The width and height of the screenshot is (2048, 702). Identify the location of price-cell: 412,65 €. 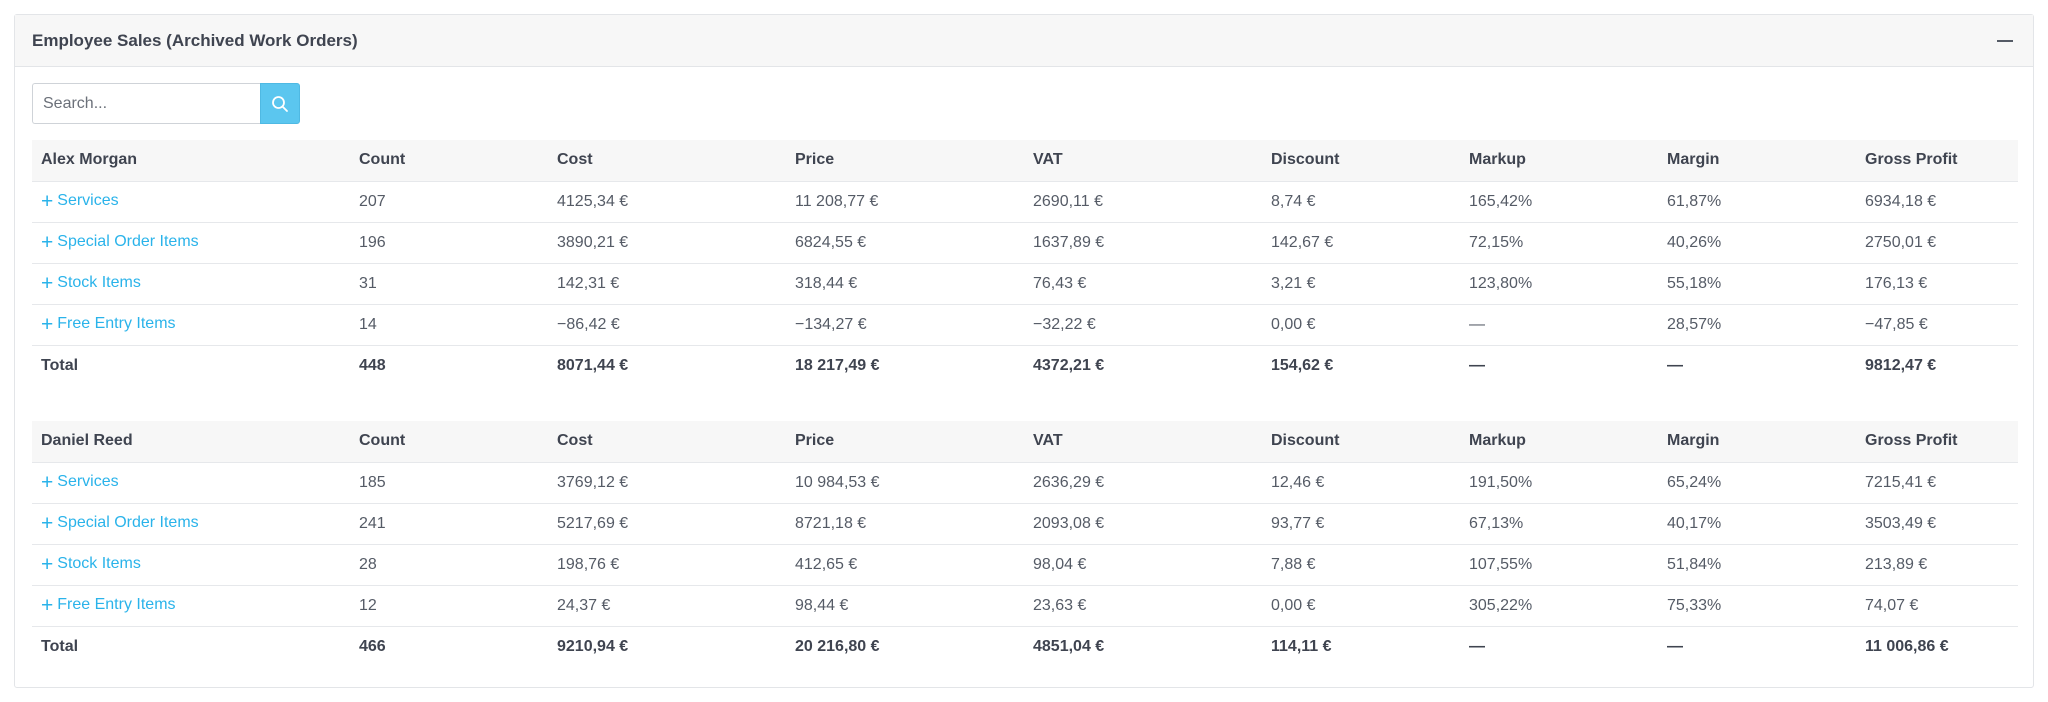
(905, 565).